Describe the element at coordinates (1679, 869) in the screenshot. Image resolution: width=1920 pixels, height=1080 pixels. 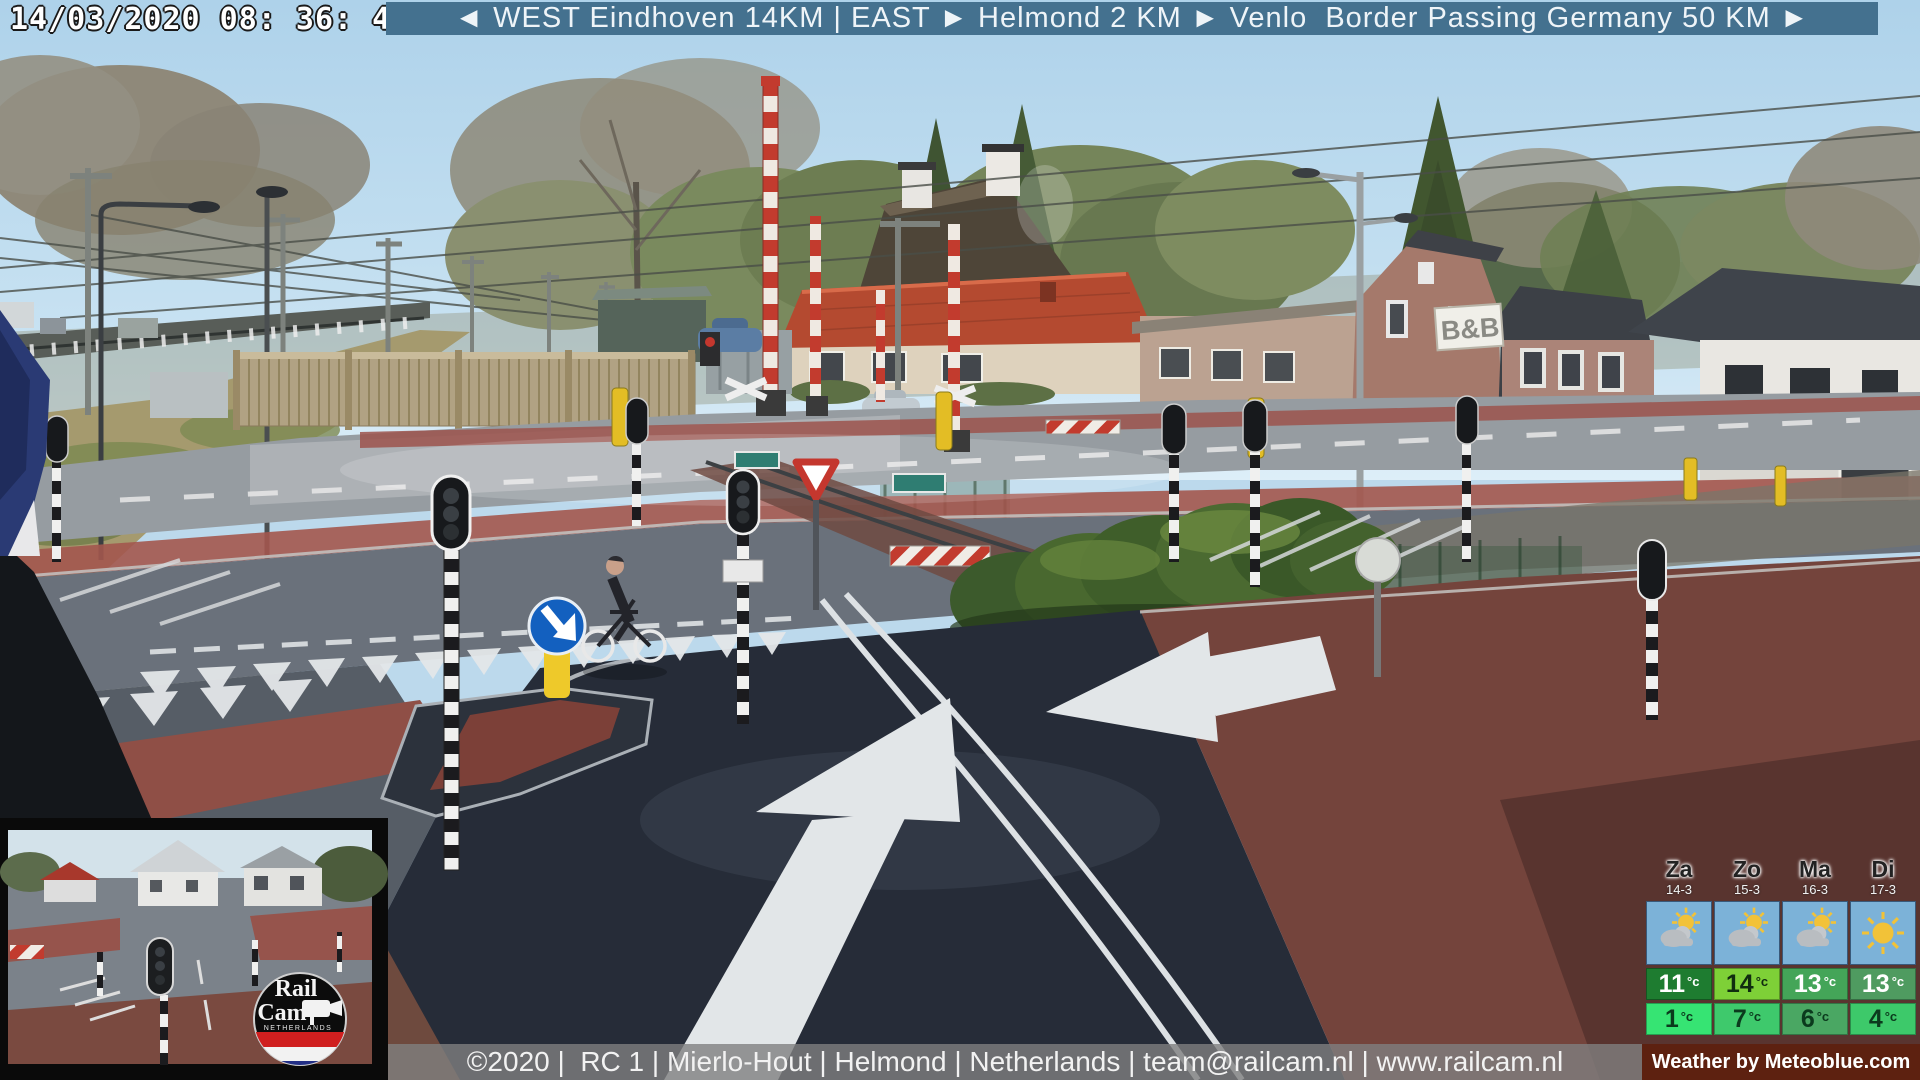
I see `day-label: Za` at that location.